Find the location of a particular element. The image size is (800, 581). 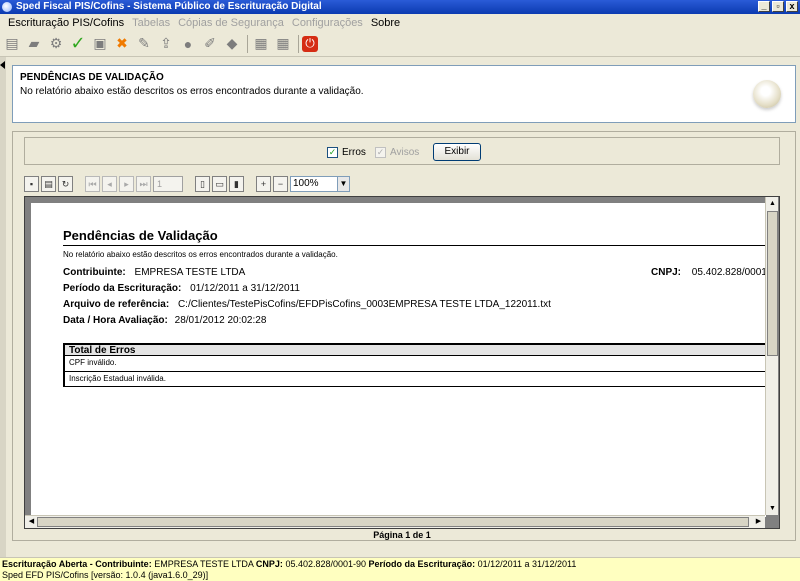

table-row: Inscrição Estadual inválida. is located at coordinates (414, 379).